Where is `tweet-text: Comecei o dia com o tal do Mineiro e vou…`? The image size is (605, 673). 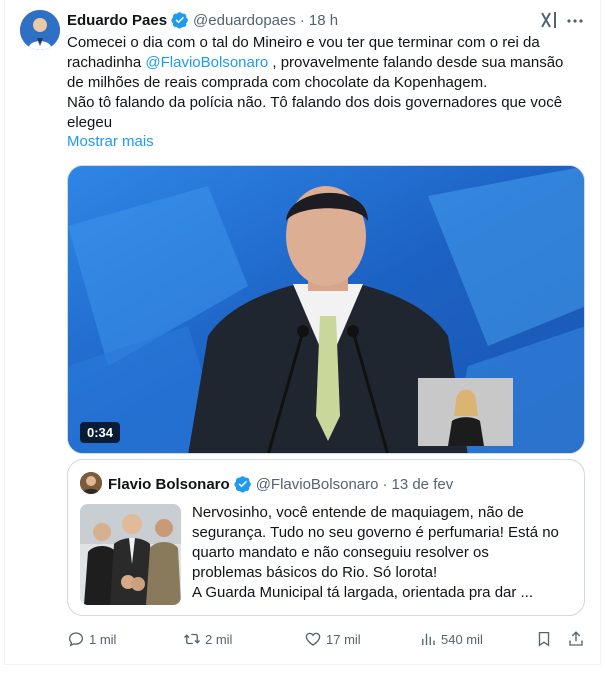 tweet-text: Comecei o dia com o tal do Mineiro e vou… is located at coordinates (327, 83).